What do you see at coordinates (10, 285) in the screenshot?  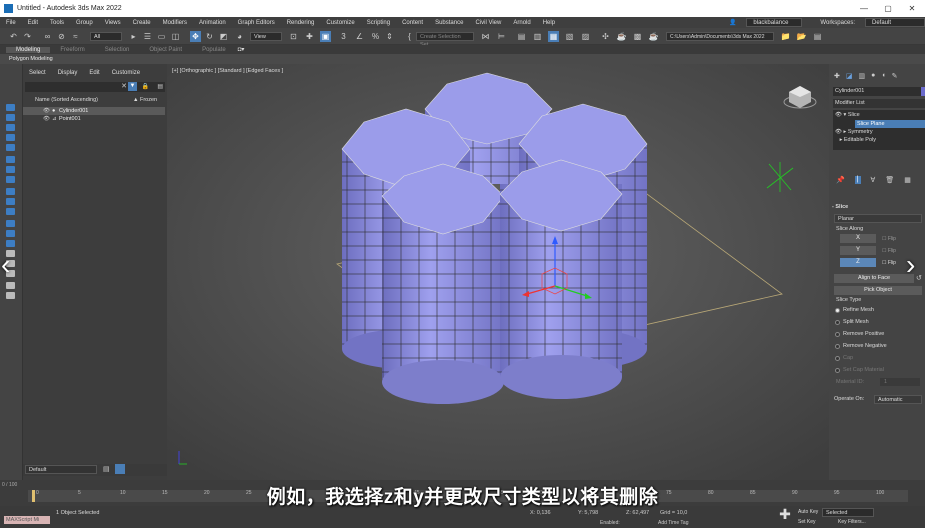 I see `container-icon` at bounding box center [10, 285].